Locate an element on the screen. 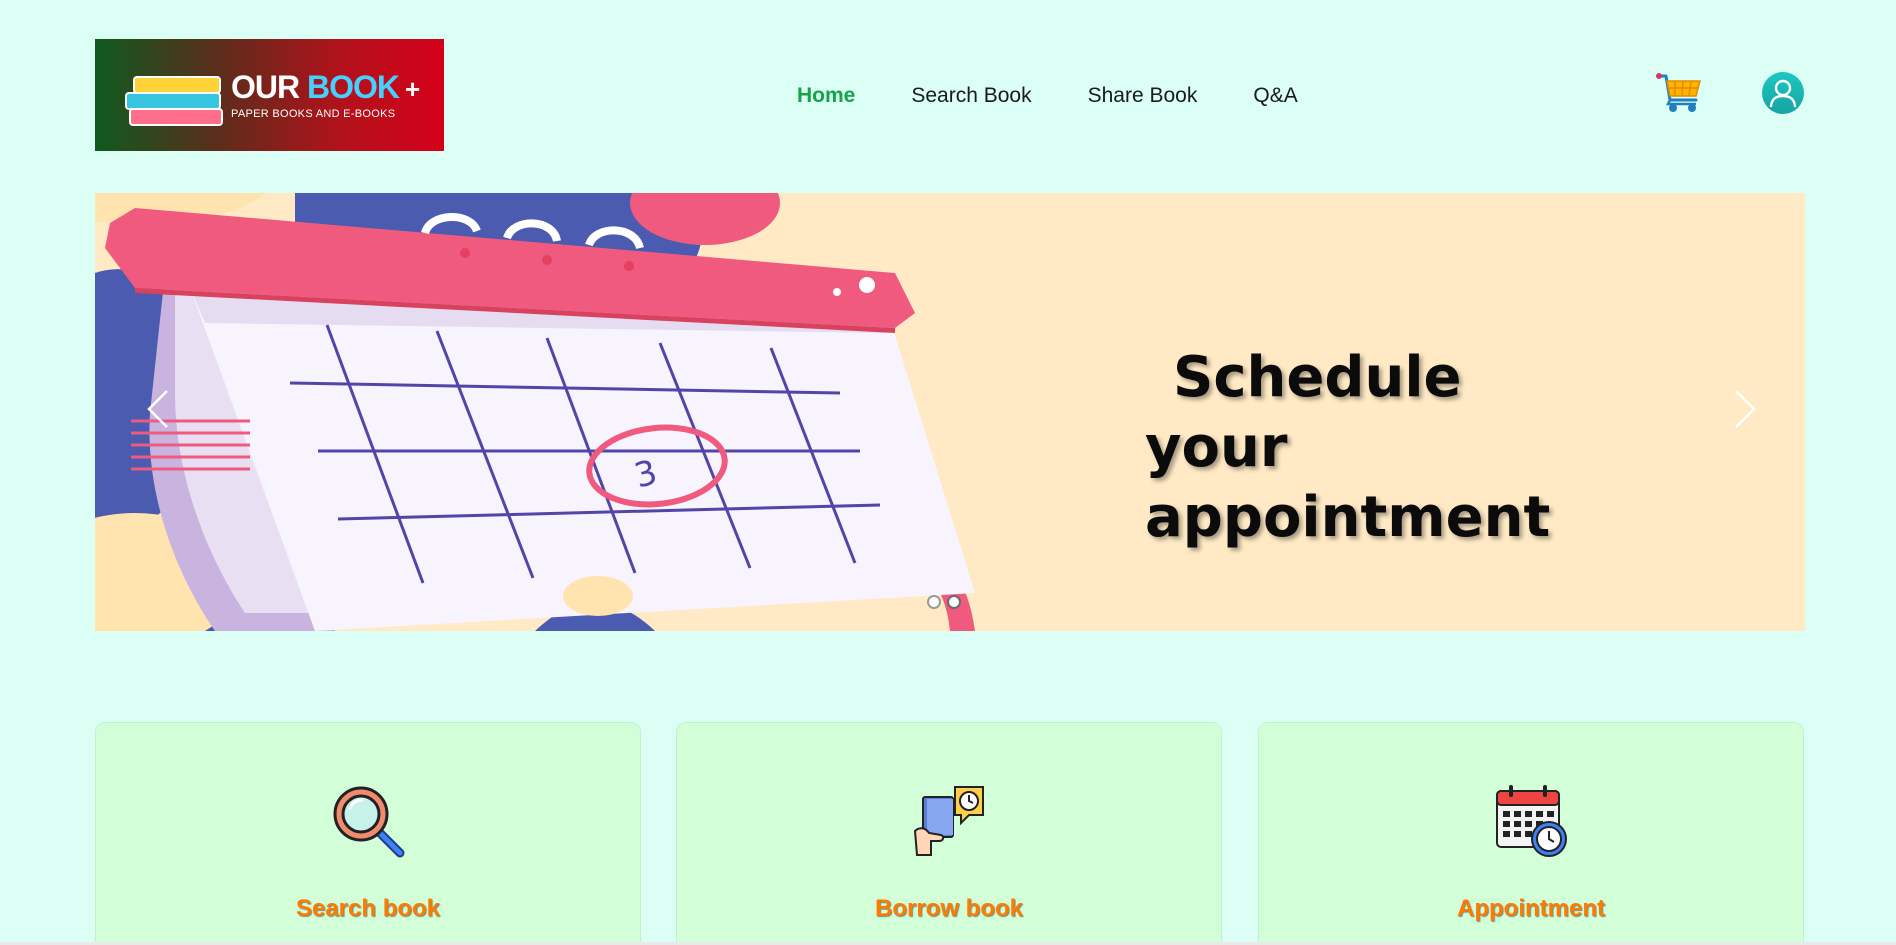 This screenshot has width=1896, height=945. service-card-label: Search book is located at coordinates (368, 908).